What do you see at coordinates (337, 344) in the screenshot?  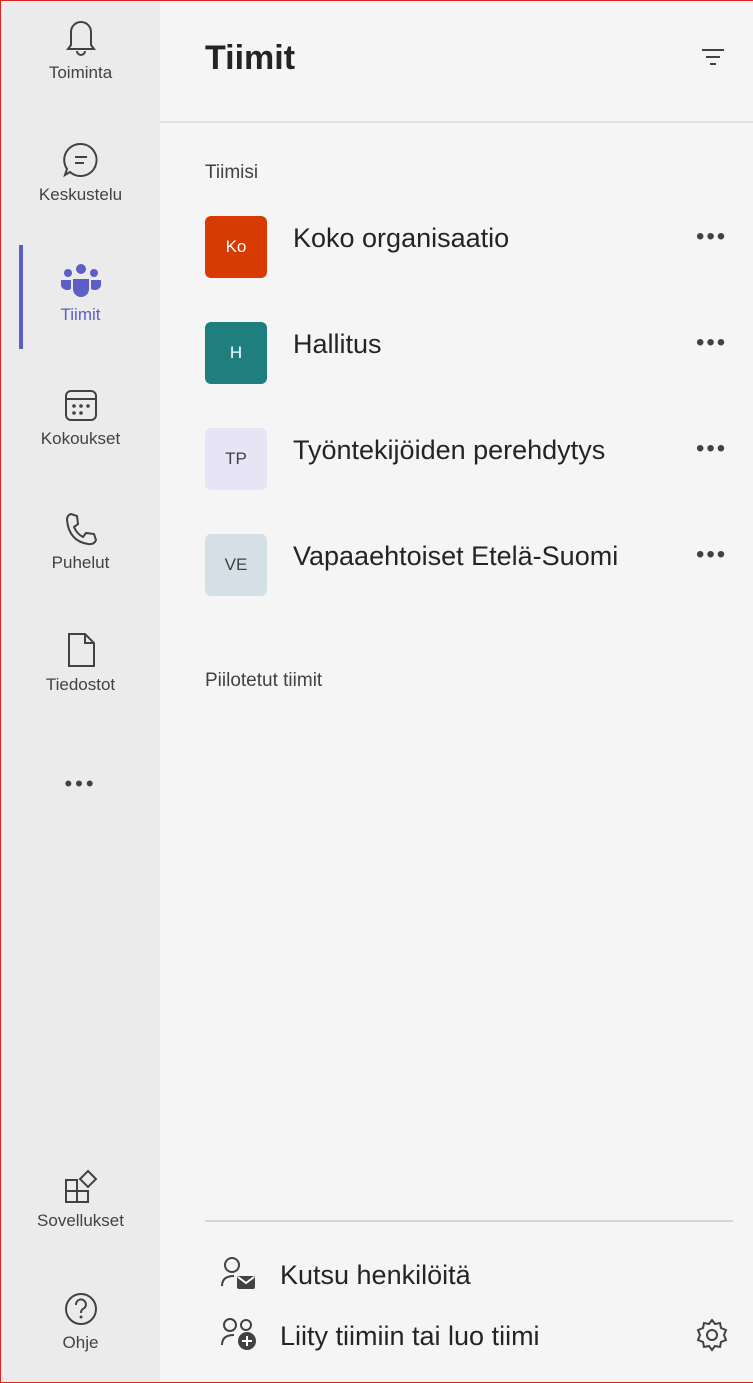 I see `team-name: Hallitus` at bounding box center [337, 344].